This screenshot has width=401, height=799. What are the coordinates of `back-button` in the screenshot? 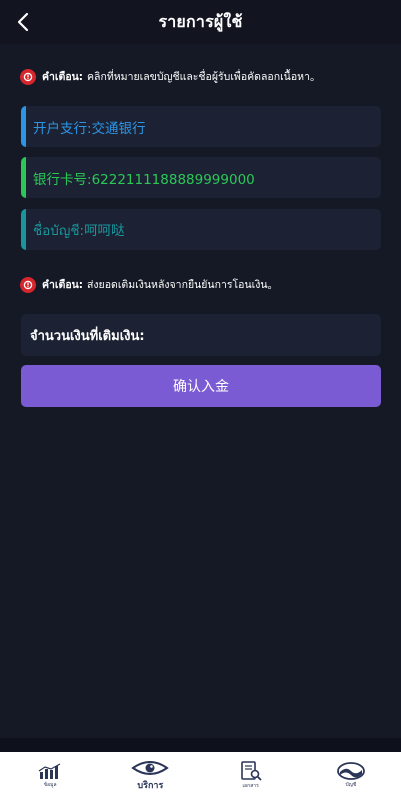 It's located at (23, 22).